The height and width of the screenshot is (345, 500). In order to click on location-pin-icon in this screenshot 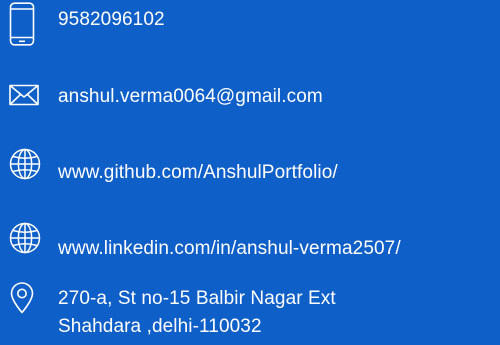, I will do `click(22, 298)`.